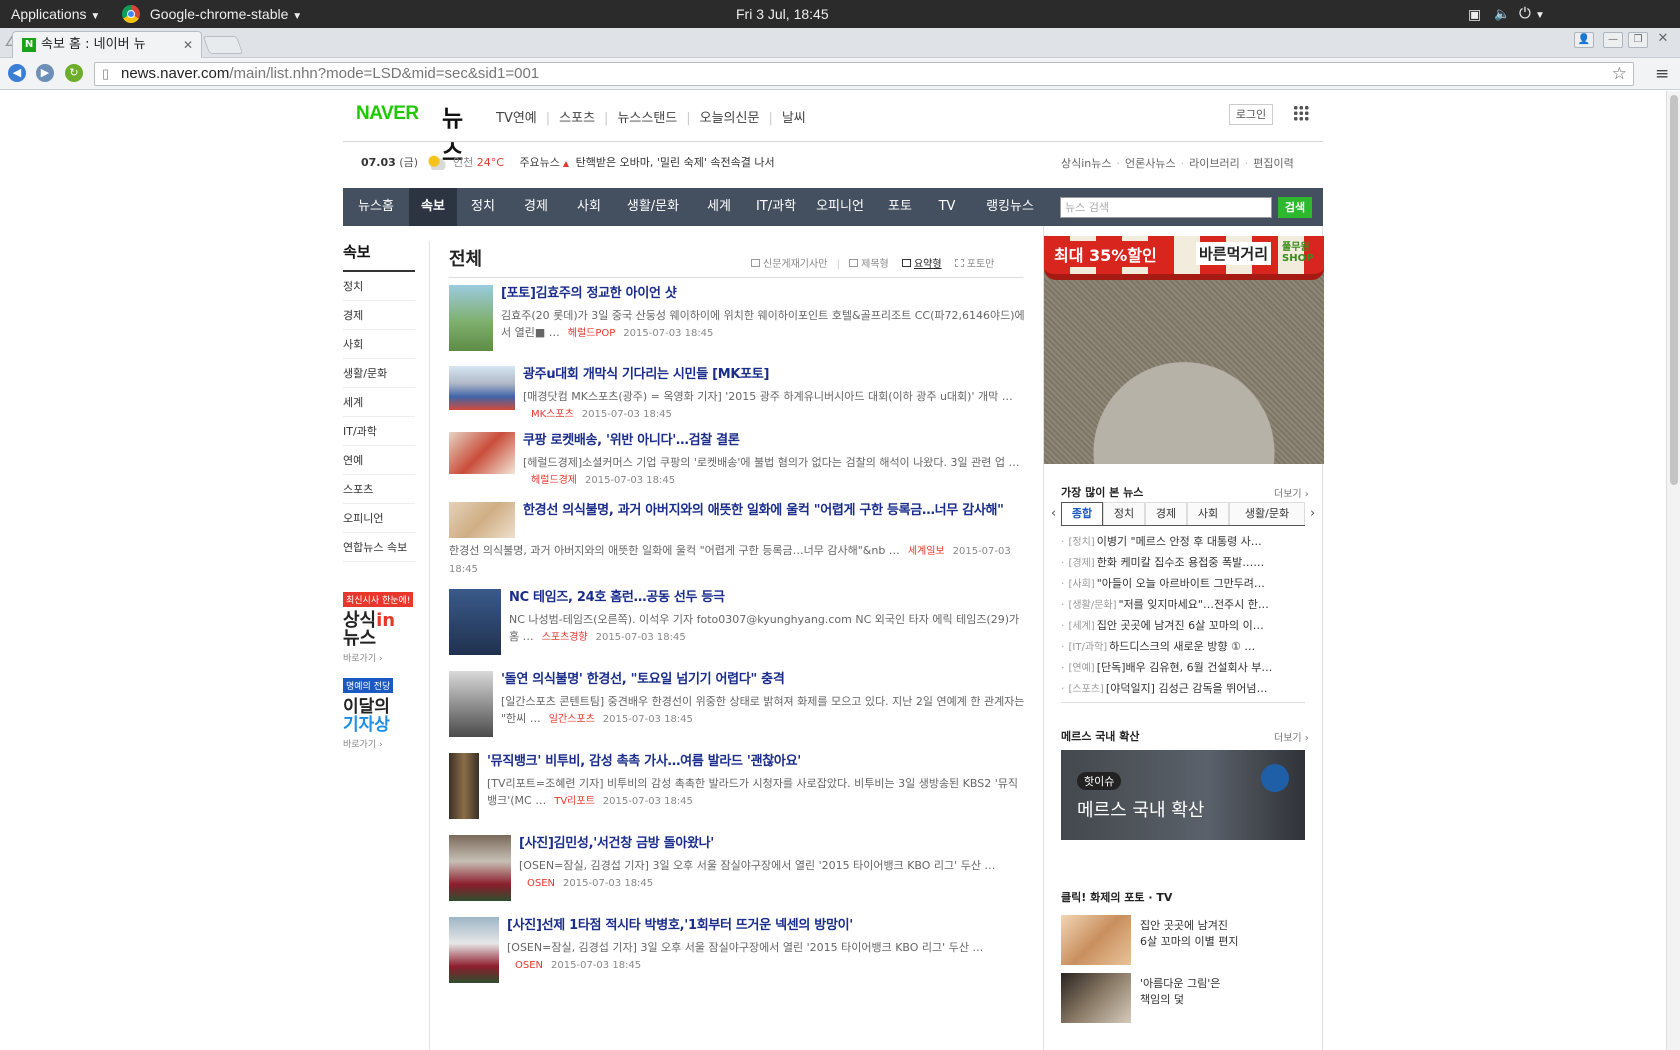  Describe the element at coordinates (379, 628) in the screenshot. I see `promo-sangsik: 최신시사 한눈에! 상식in 뉴스 바로가기 ›` at that location.